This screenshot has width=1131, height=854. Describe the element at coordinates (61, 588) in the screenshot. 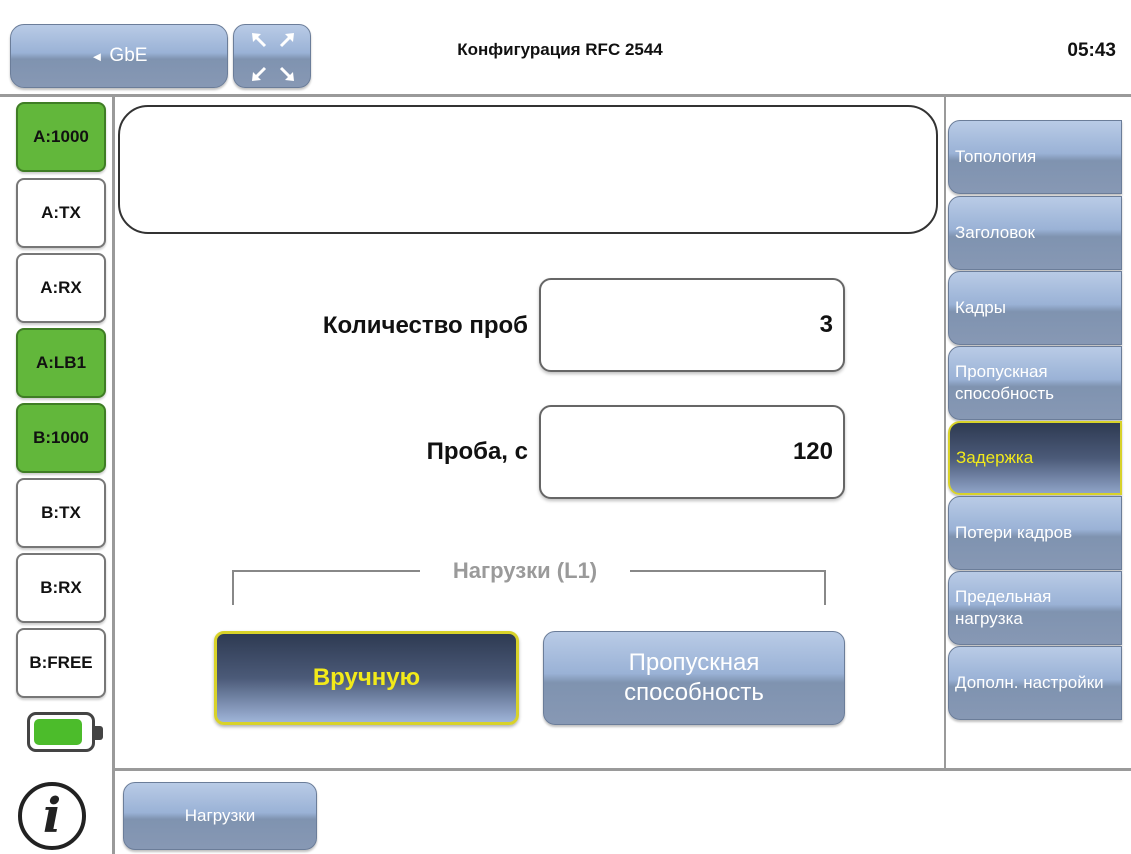

I see `port-b-rx-button: B:RX` at that location.